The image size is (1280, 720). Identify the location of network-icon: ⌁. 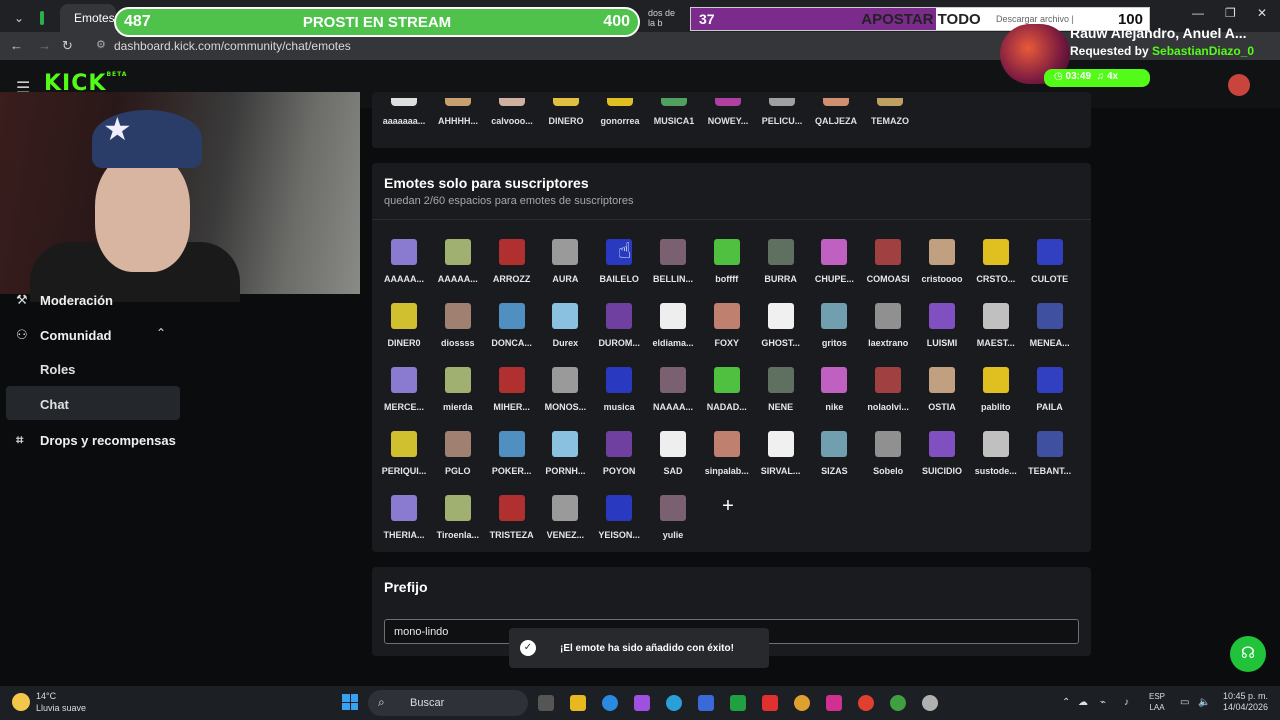
(1103, 702).